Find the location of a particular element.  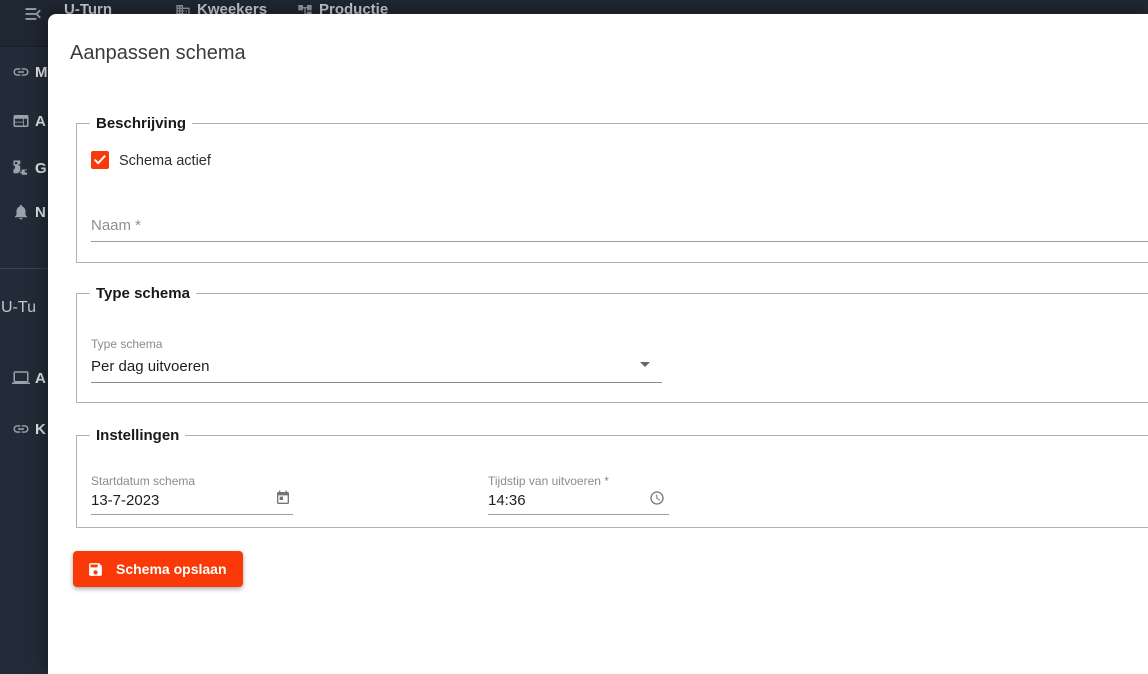

sidebar-divider is located at coordinates (24, 268).